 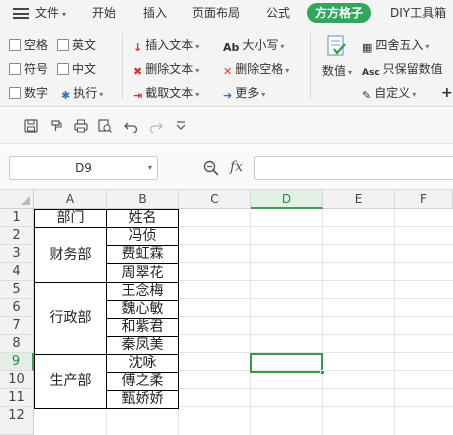 What do you see at coordinates (81, 126) in the screenshot?
I see `print-icon` at bounding box center [81, 126].